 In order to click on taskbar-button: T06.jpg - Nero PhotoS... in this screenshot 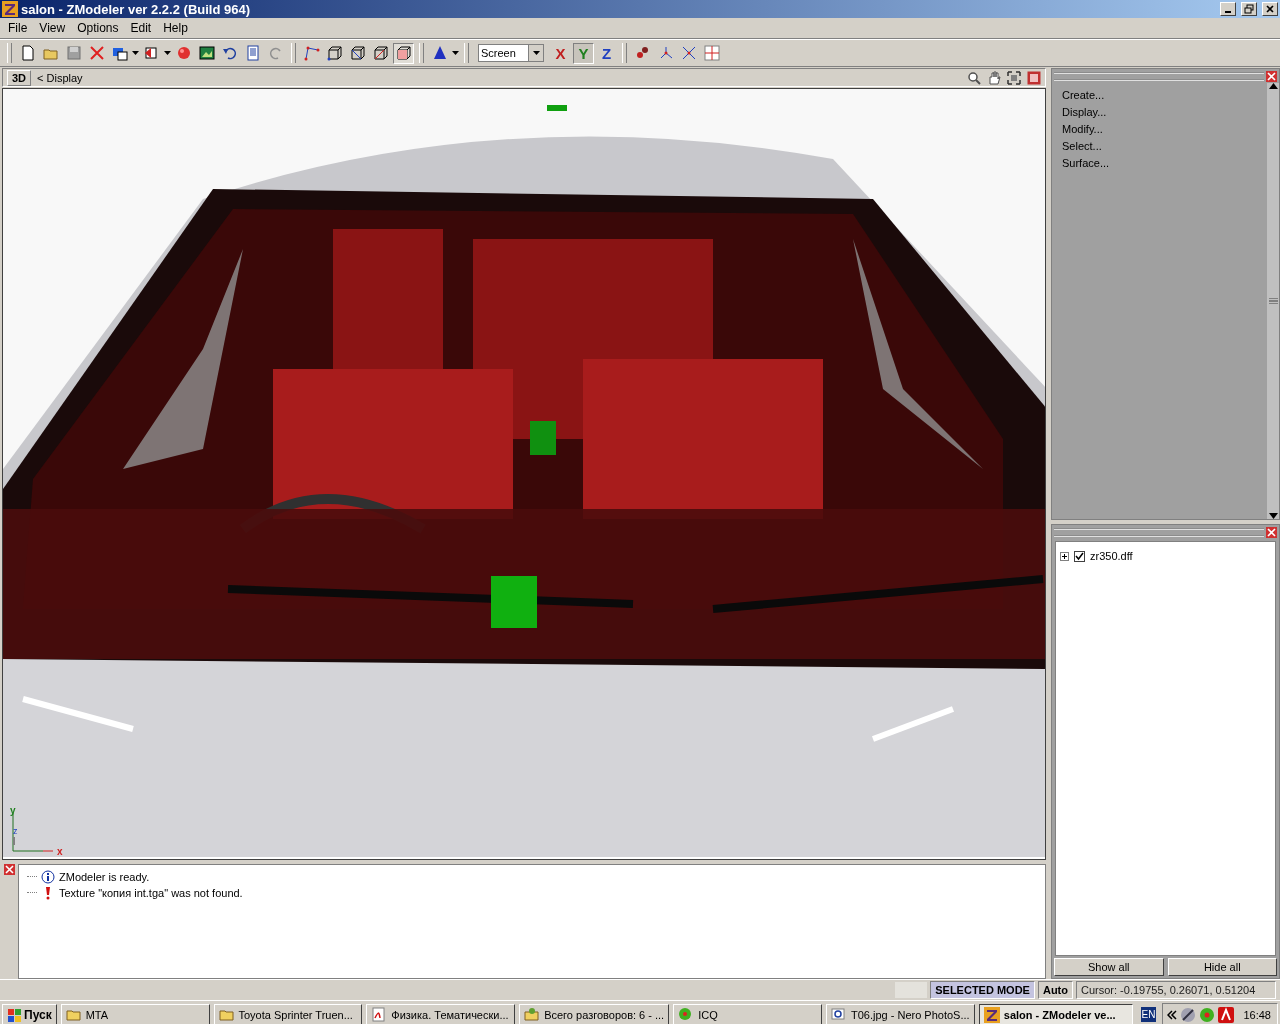, I will do `click(900, 1013)`.